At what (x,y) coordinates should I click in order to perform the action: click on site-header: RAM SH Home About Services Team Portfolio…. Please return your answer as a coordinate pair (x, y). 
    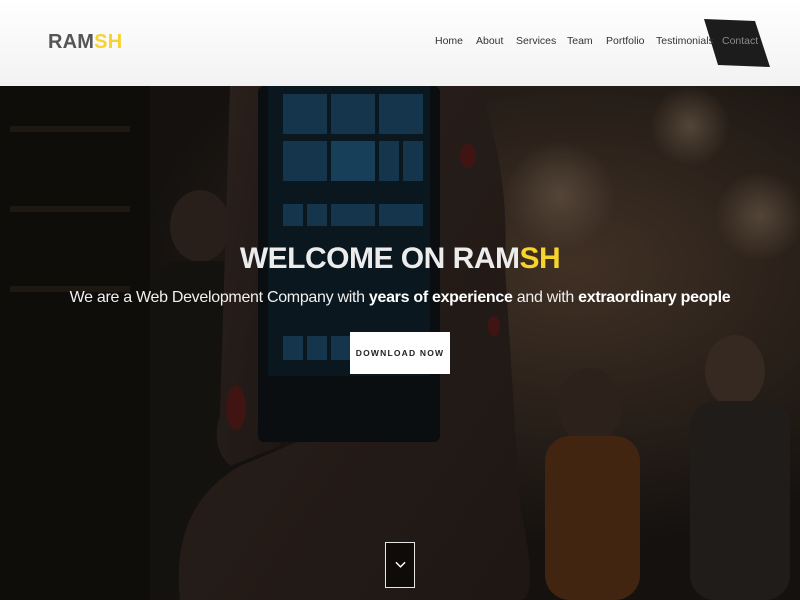
    Looking at the image, I should click on (400, 43).